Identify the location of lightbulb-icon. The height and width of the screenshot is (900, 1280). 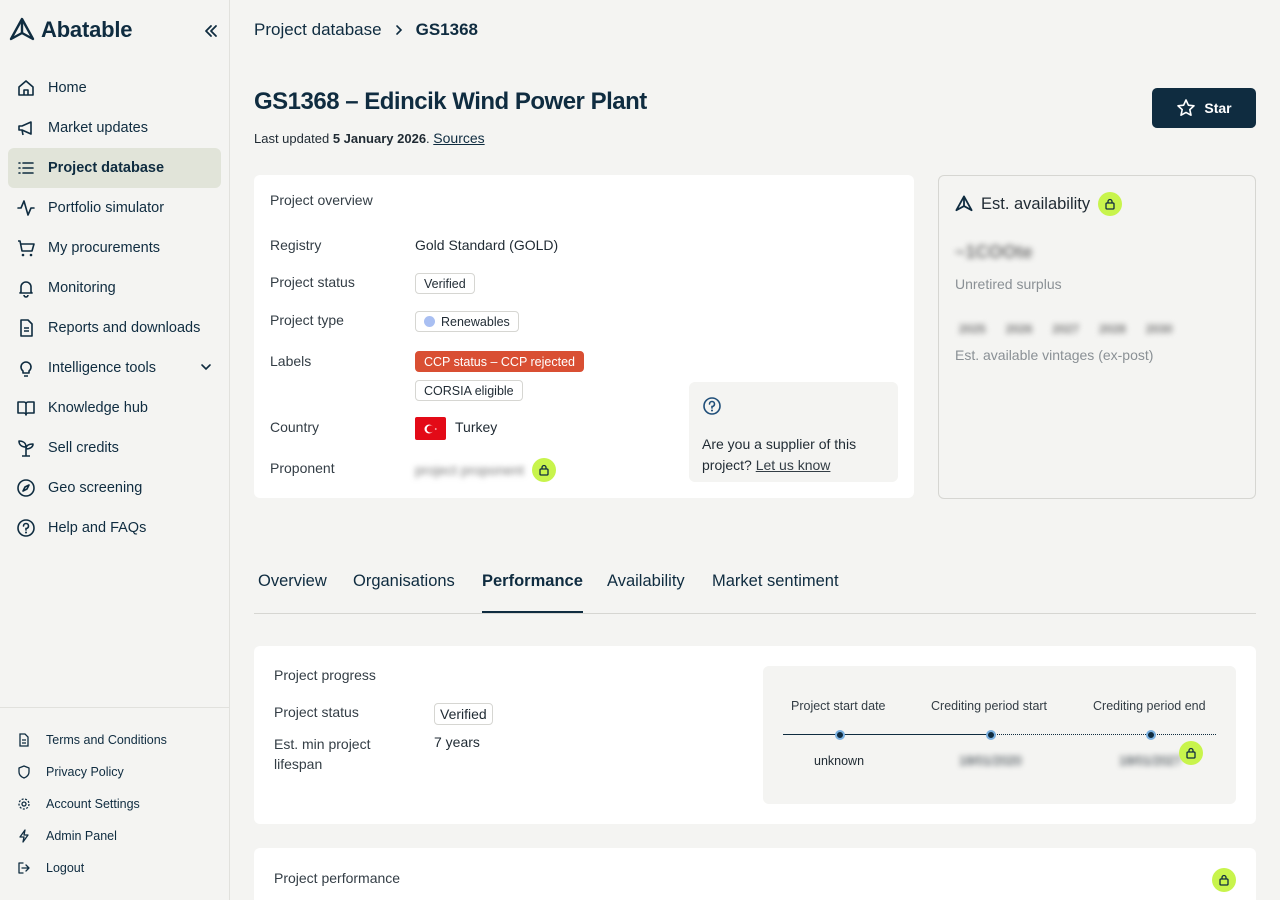
(26, 368).